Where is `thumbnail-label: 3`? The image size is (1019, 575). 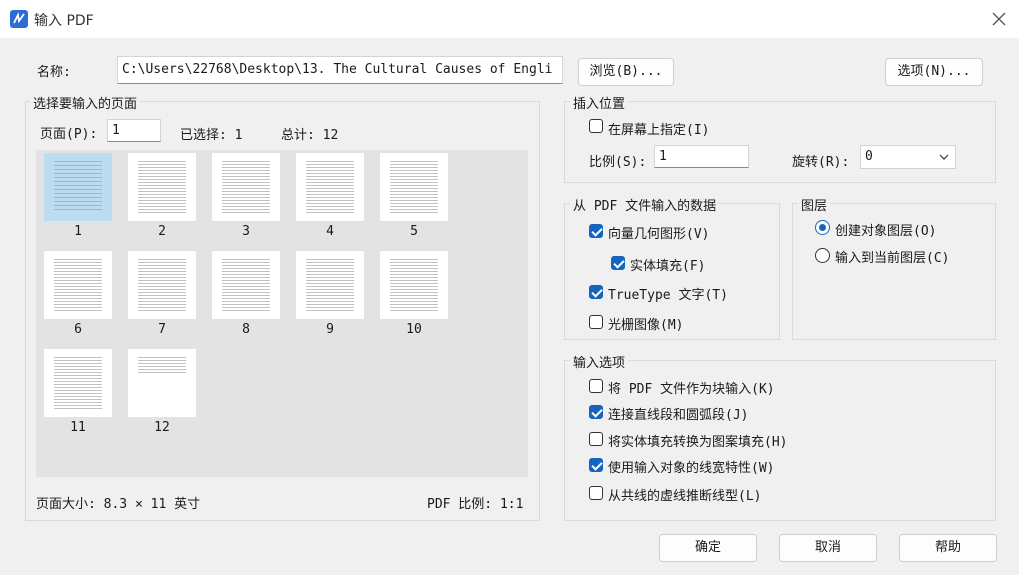
thumbnail-label: 3 is located at coordinates (246, 231).